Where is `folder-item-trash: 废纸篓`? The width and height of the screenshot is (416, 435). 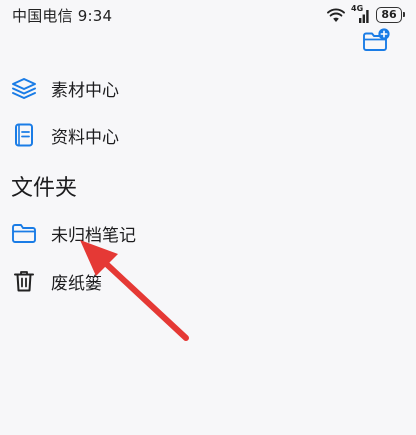
folder-item-trash: 废纸篓 is located at coordinates (56, 281).